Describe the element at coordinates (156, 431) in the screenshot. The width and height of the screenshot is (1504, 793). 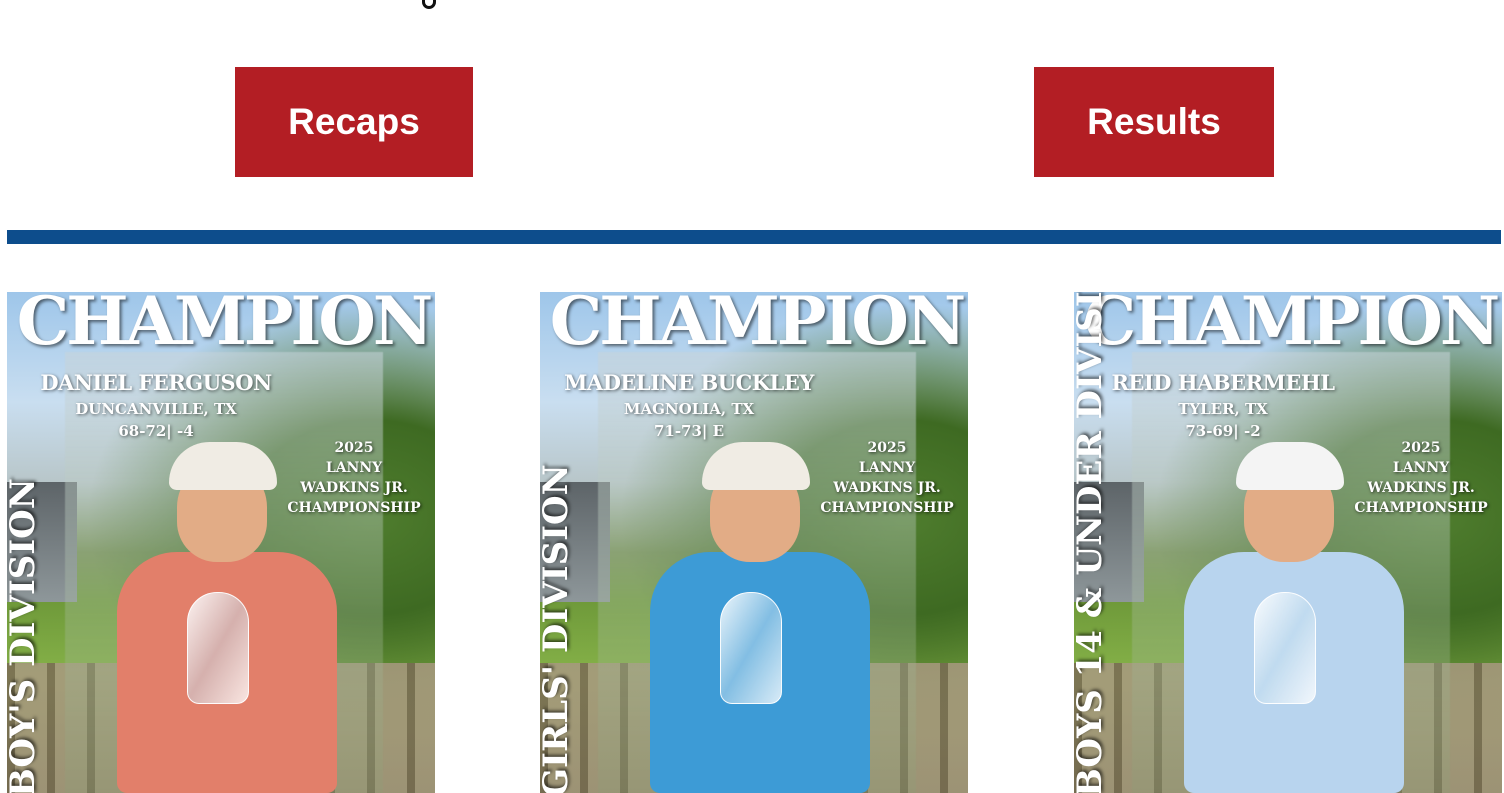
I see `player-score: 68-72| -4` at that location.